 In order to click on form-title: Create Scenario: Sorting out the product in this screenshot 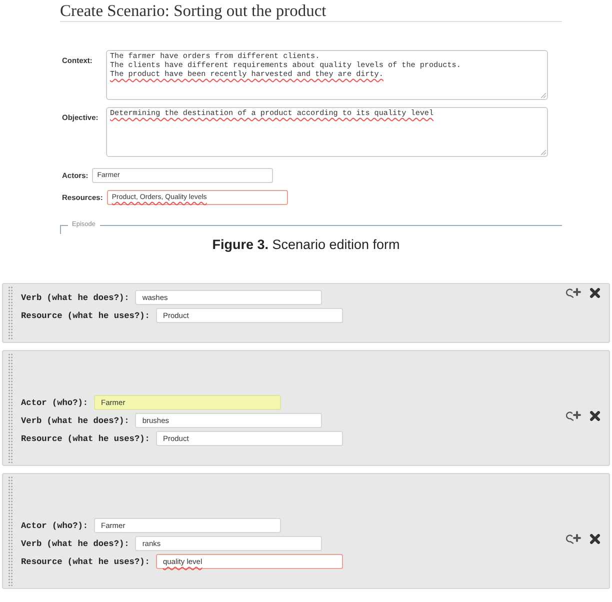, I will do `click(193, 10)`.